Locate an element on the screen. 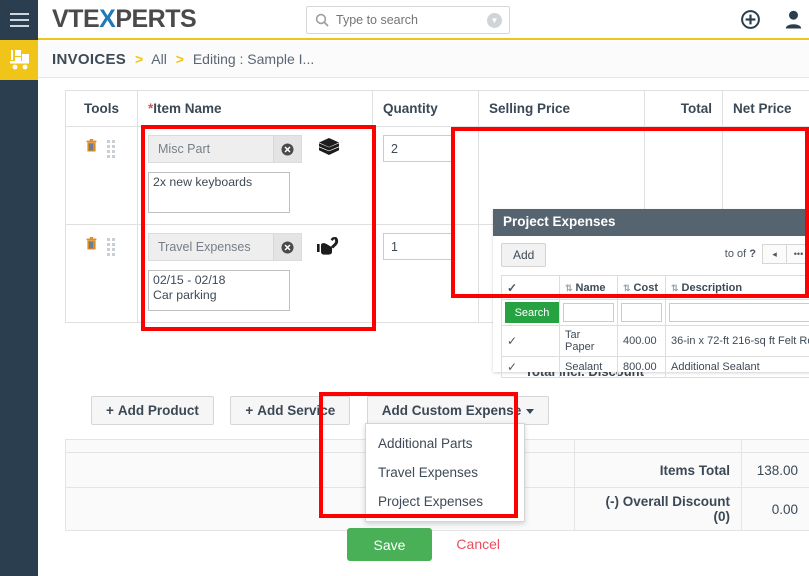 This screenshot has height=576, width=809. quick-create-button is located at coordinates (750, 20).